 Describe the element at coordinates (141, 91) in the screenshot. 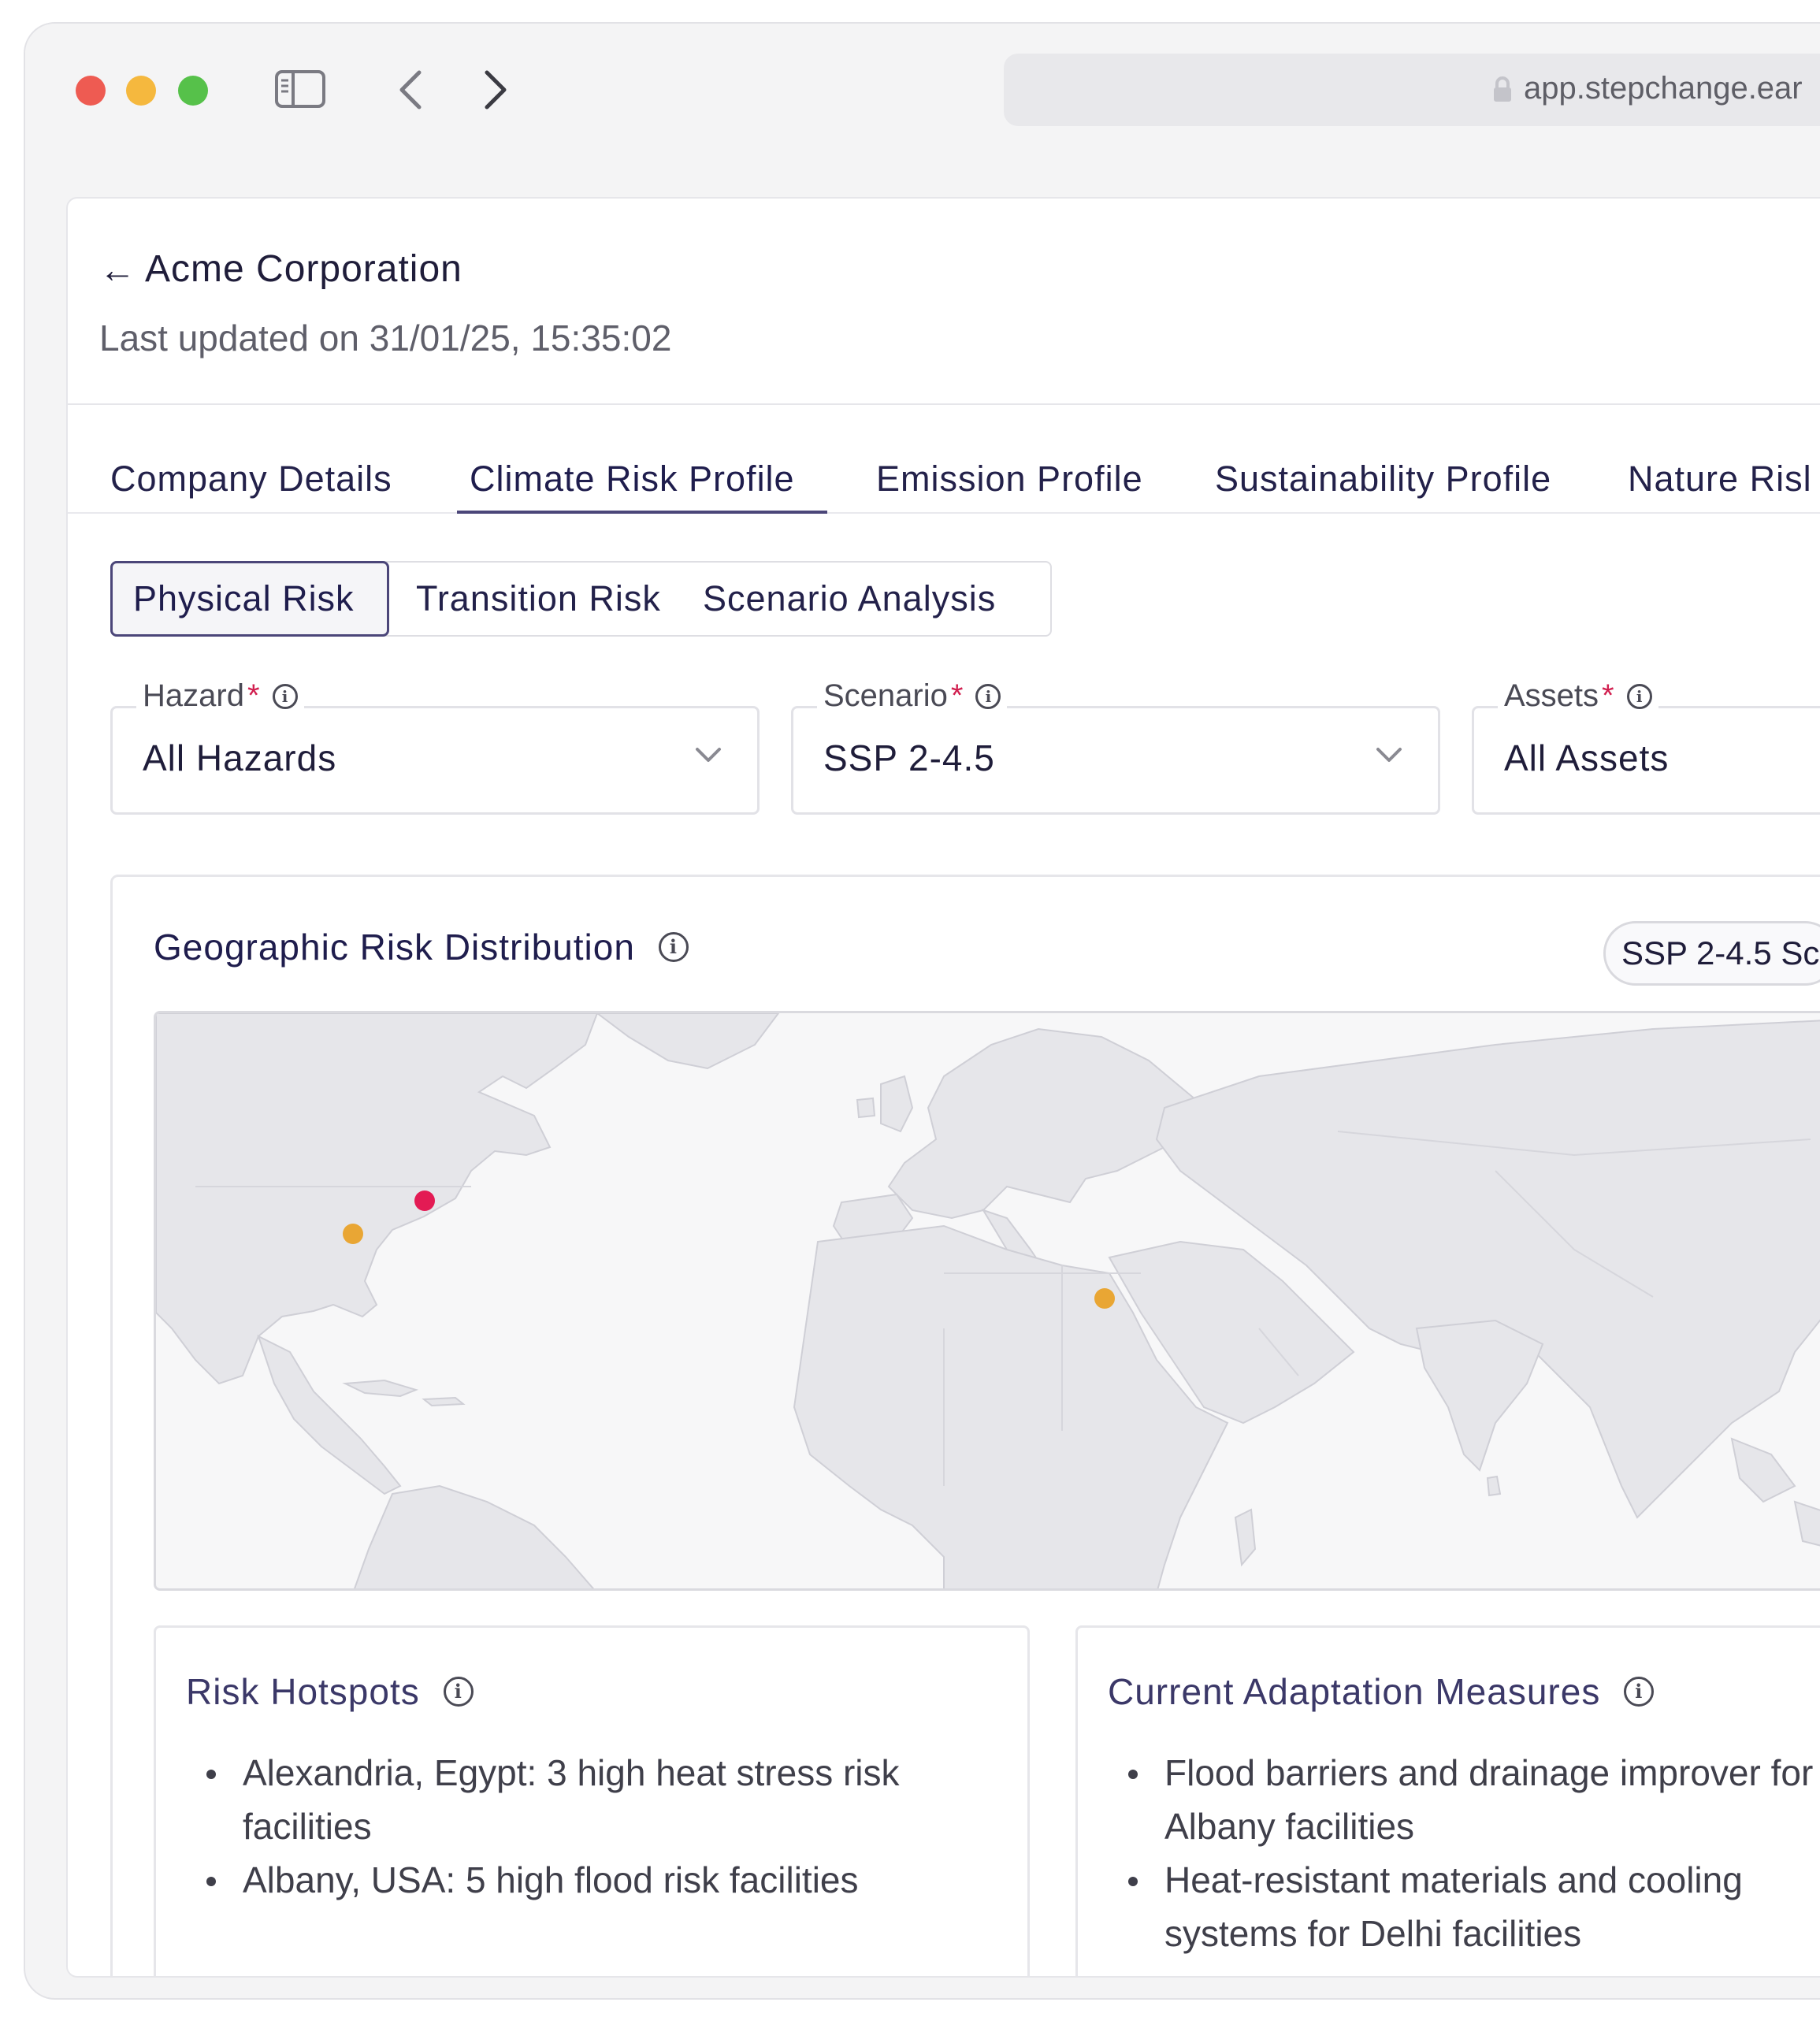

I see `minimize-window-button` at that location.